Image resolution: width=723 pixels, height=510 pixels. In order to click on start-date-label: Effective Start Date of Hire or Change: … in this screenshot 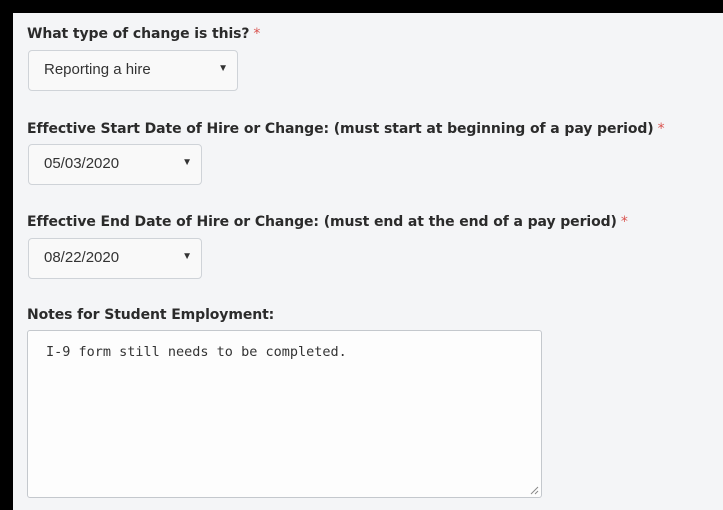, I will do `click(346, 129)`.